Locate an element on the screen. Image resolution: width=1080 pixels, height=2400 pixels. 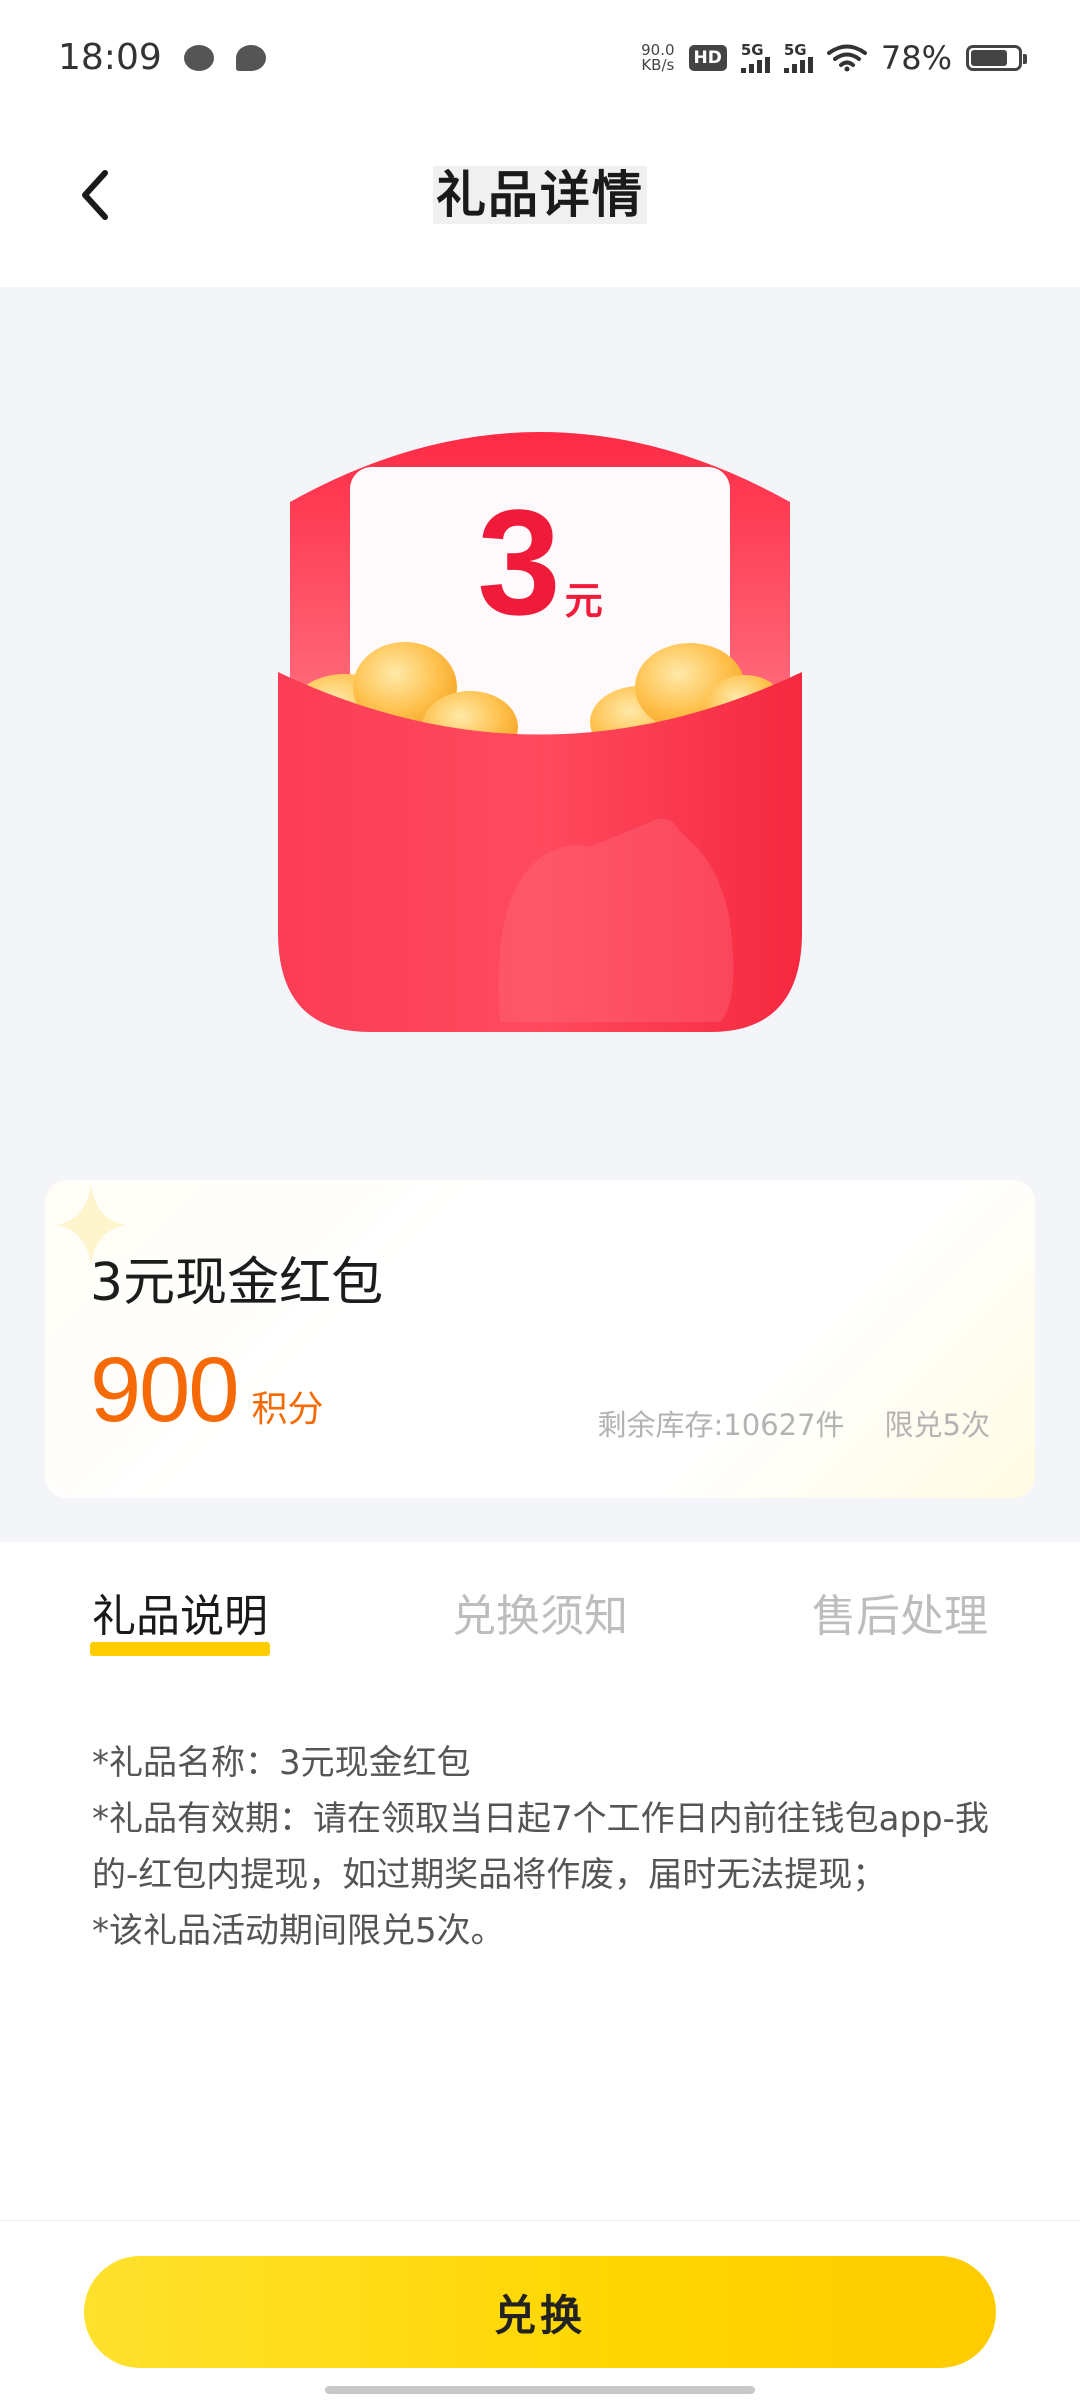
bottom-action-bar: 兑换 is located at coordinates (540, 2310).